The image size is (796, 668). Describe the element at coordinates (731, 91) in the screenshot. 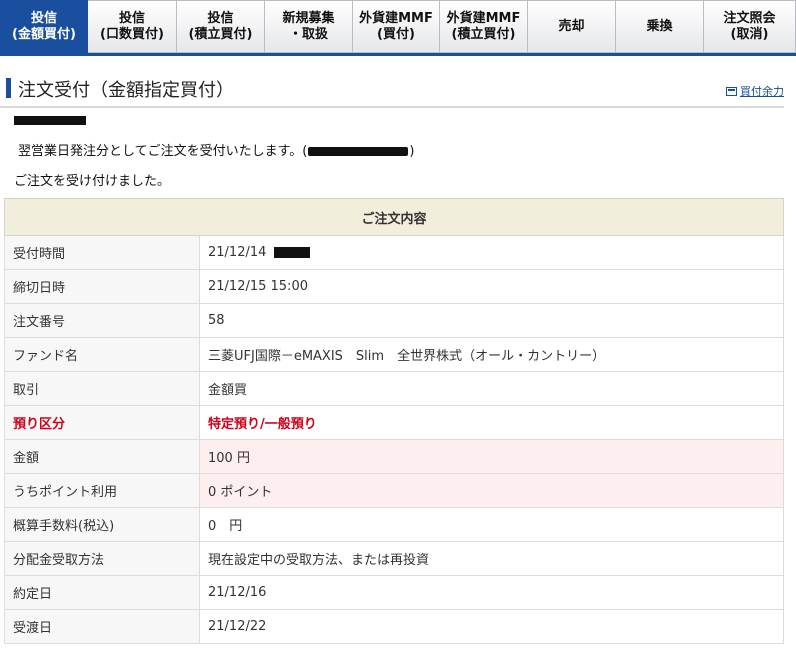

I see `window-icon` at that location.